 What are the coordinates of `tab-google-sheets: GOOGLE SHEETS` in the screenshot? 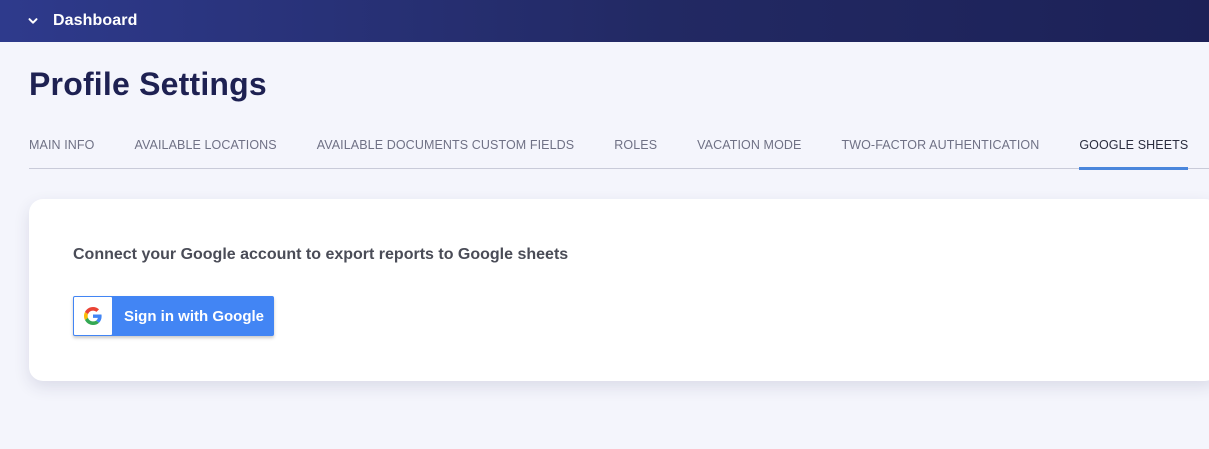 It's located at (1134, 148).